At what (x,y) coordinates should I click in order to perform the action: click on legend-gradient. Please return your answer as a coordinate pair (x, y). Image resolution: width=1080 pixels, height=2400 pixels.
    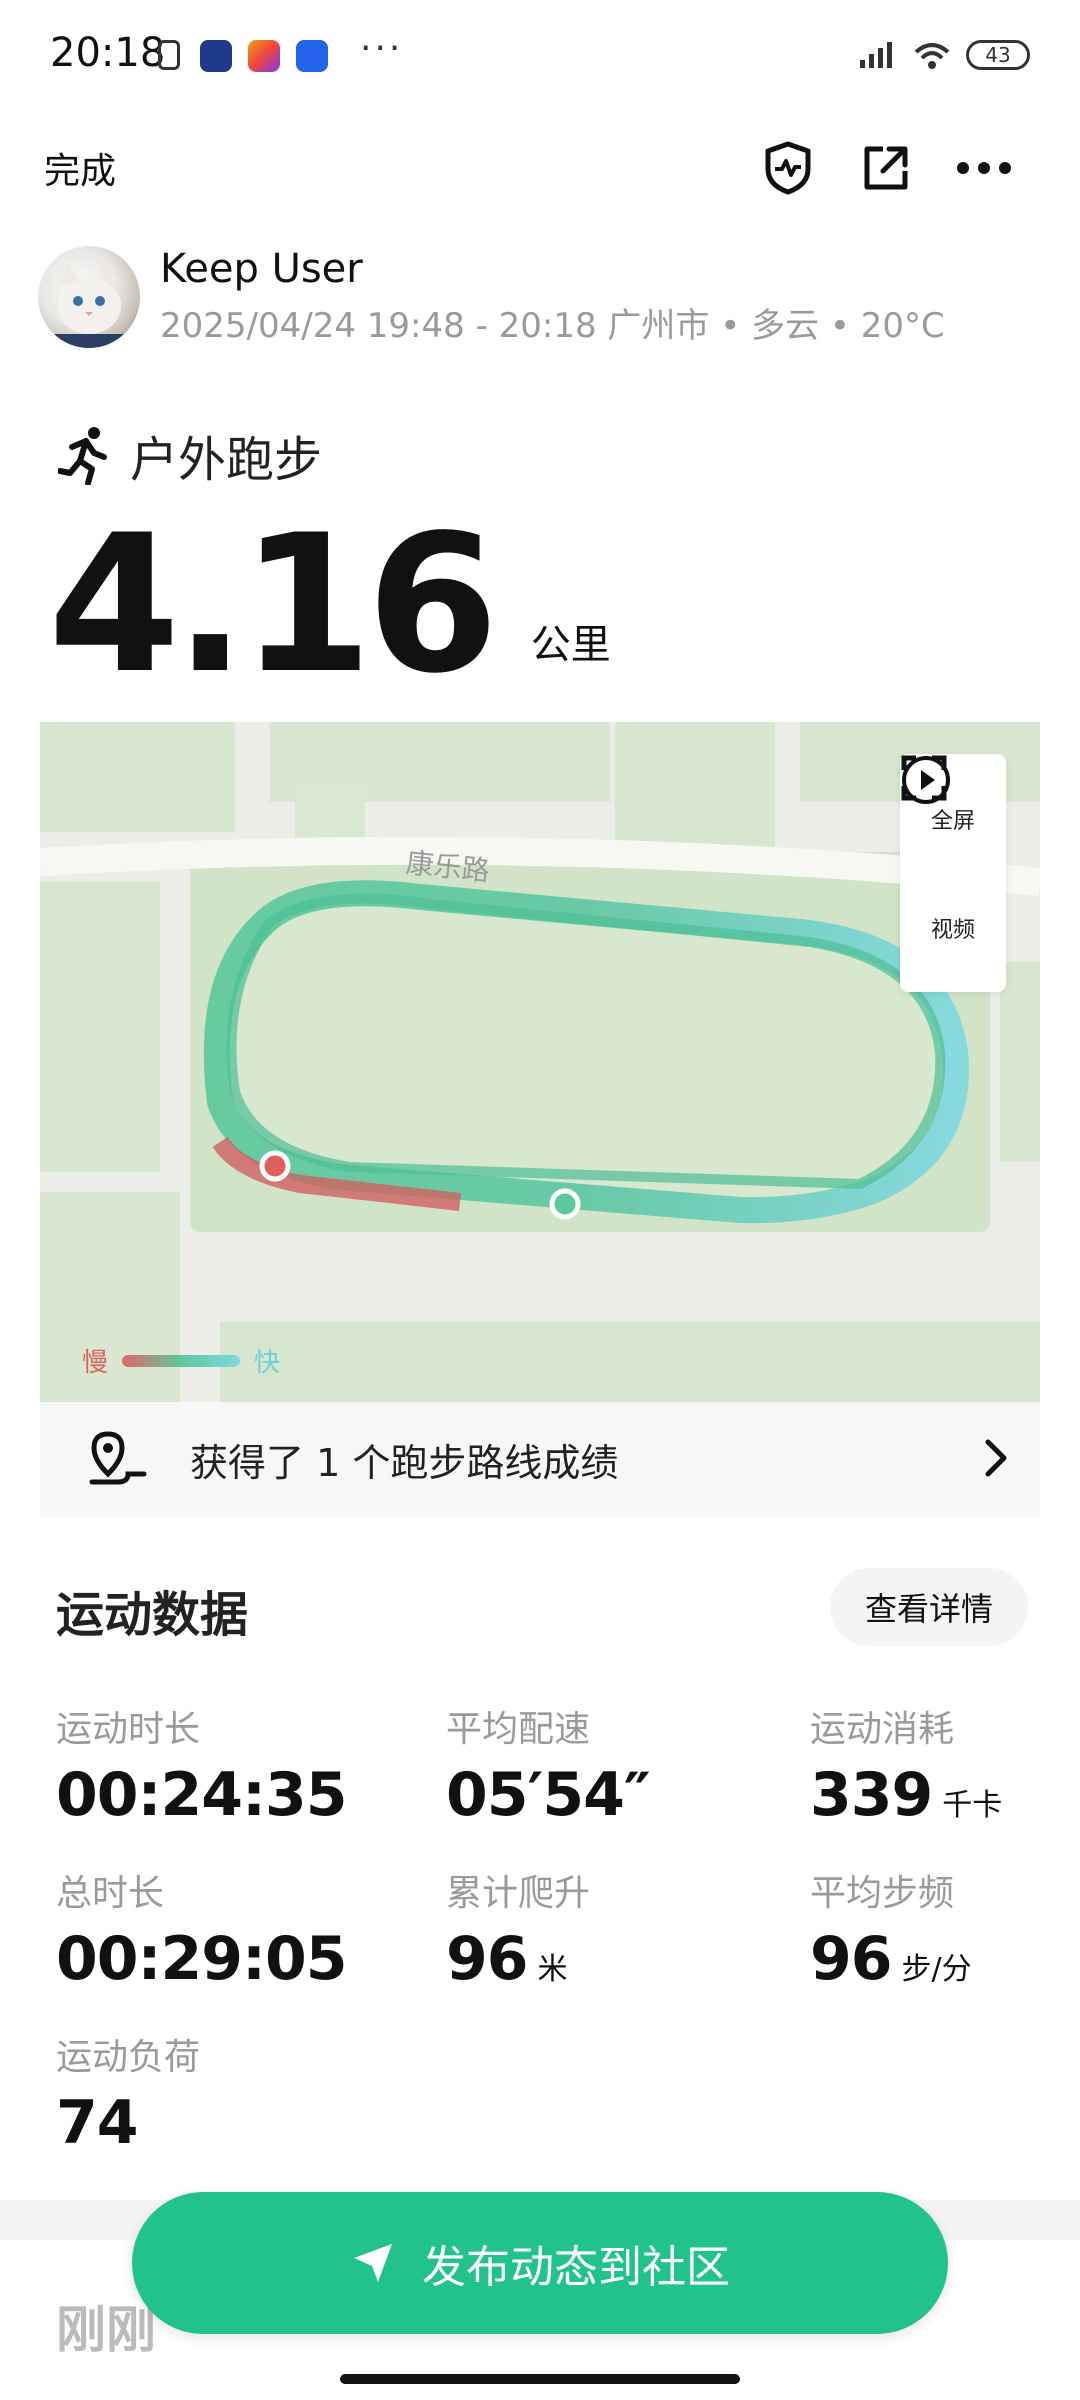
    Looking at the image, I should click on (181, 1360).